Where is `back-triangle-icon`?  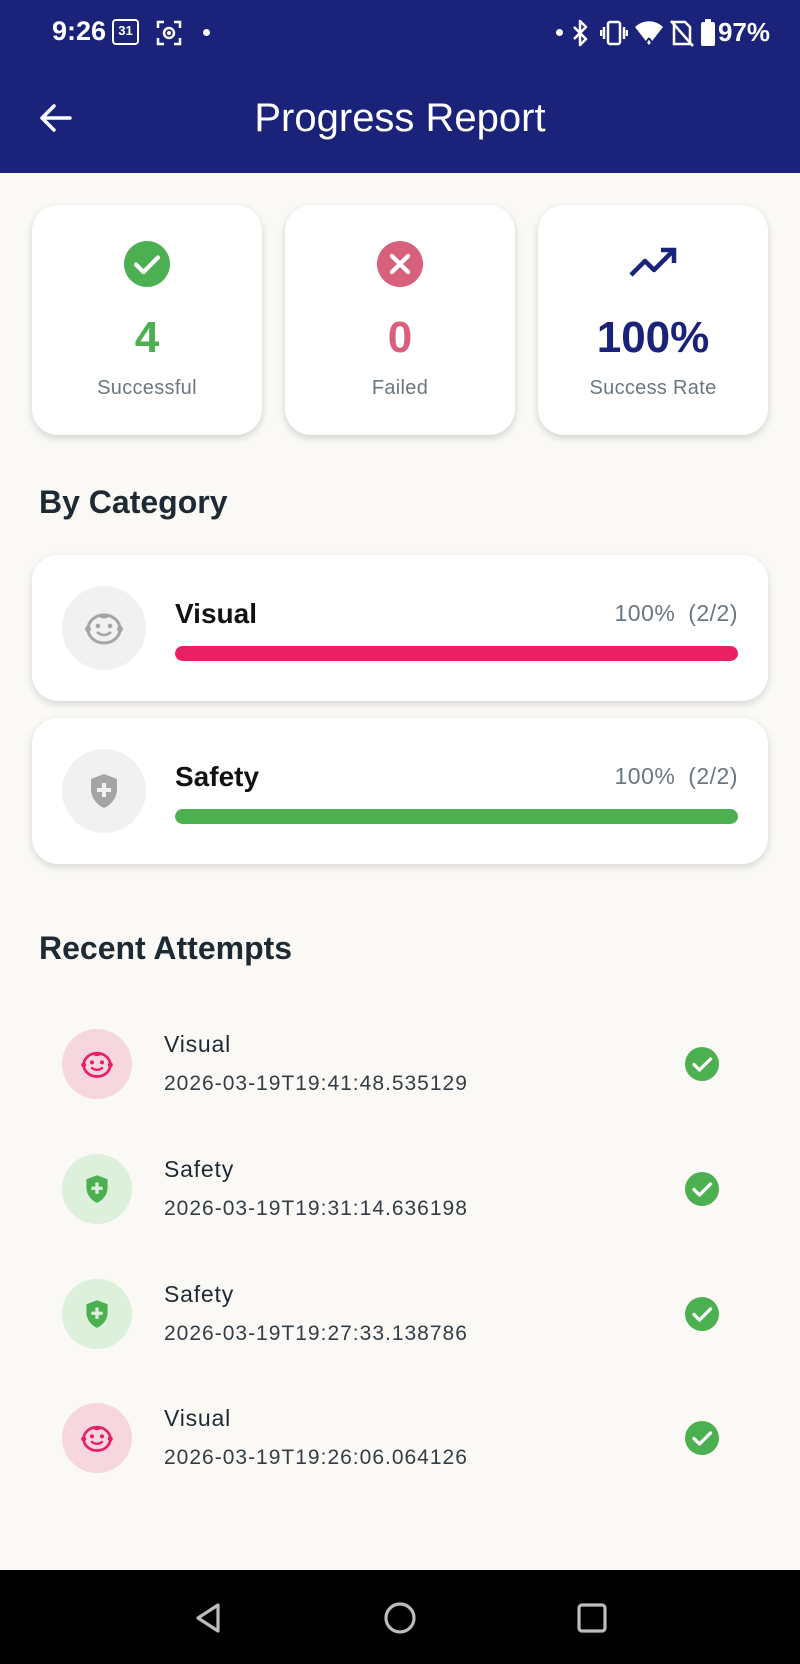
back-triangle-icon is located at coordinates (208, 1618).